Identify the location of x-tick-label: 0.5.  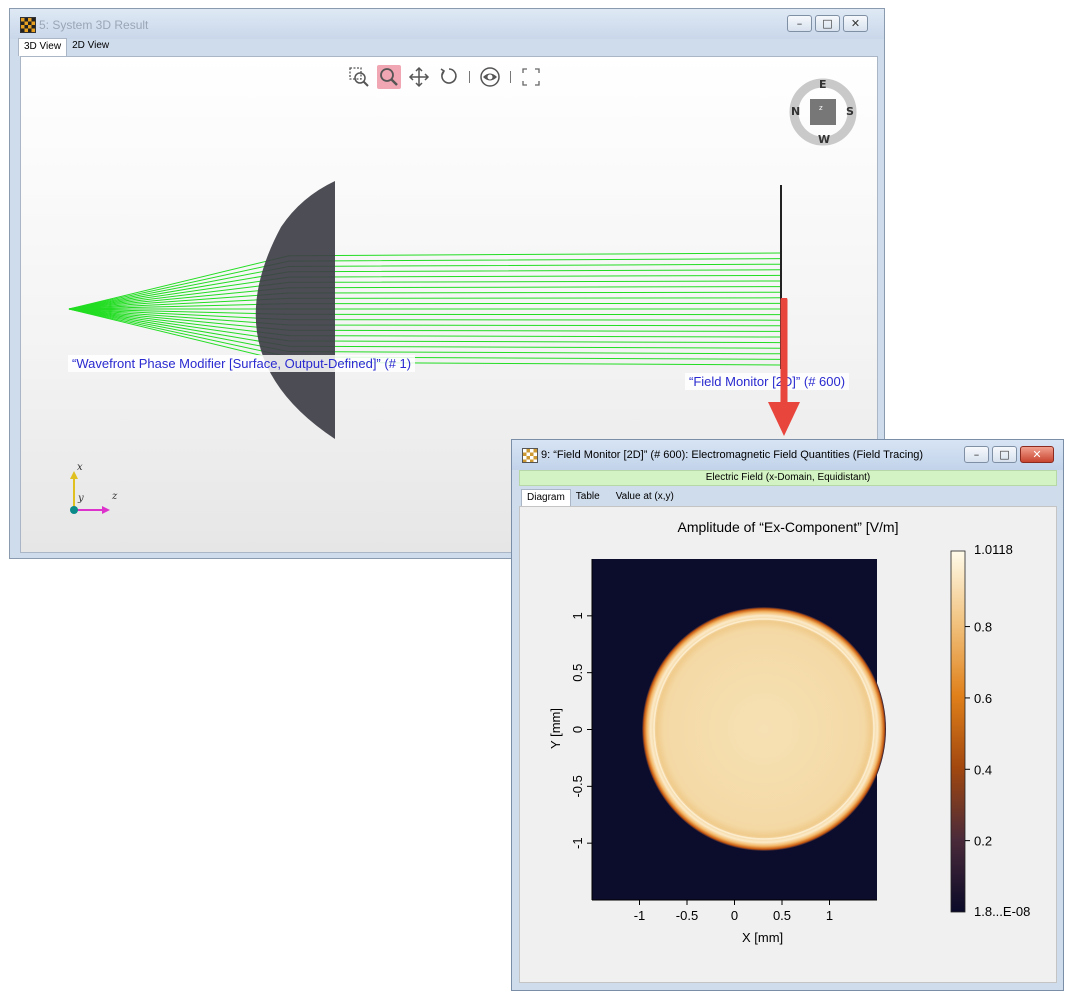
(782, 915).